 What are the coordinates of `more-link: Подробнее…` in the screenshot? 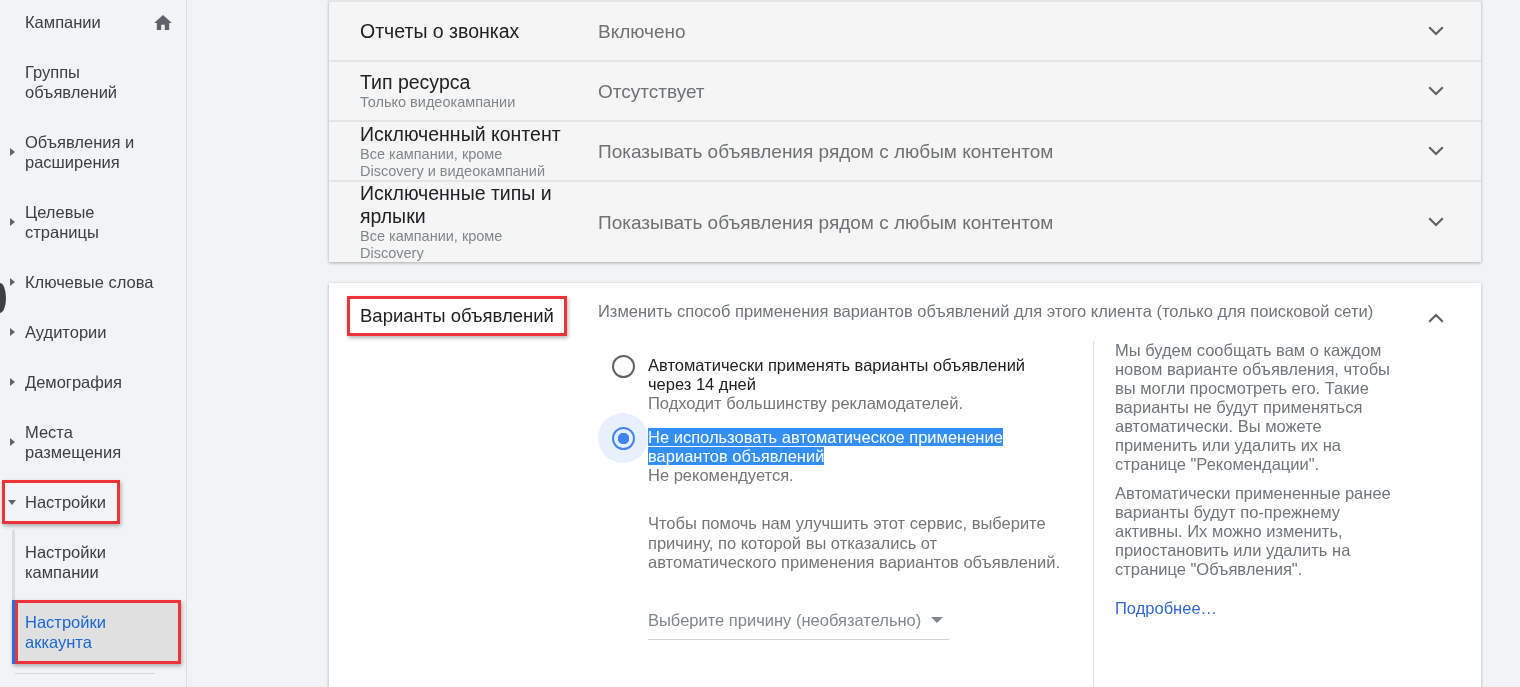 It's located at (1166, 608).